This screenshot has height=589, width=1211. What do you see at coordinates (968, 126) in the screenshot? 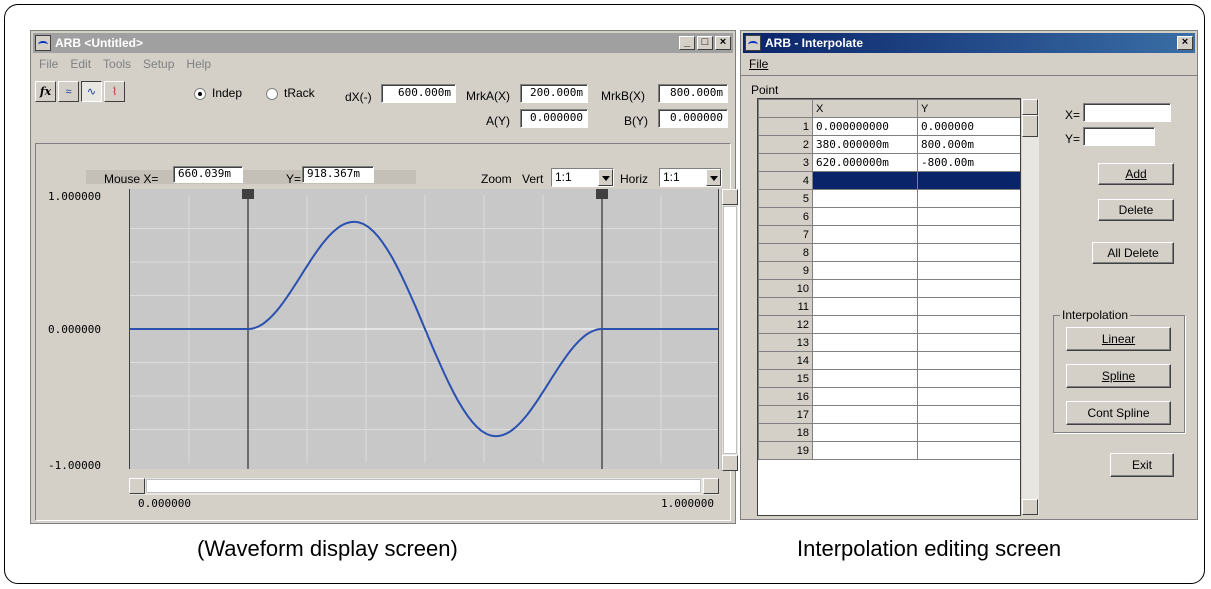
I see `y-cell: 0.000000` at bounding box center [968, 126].